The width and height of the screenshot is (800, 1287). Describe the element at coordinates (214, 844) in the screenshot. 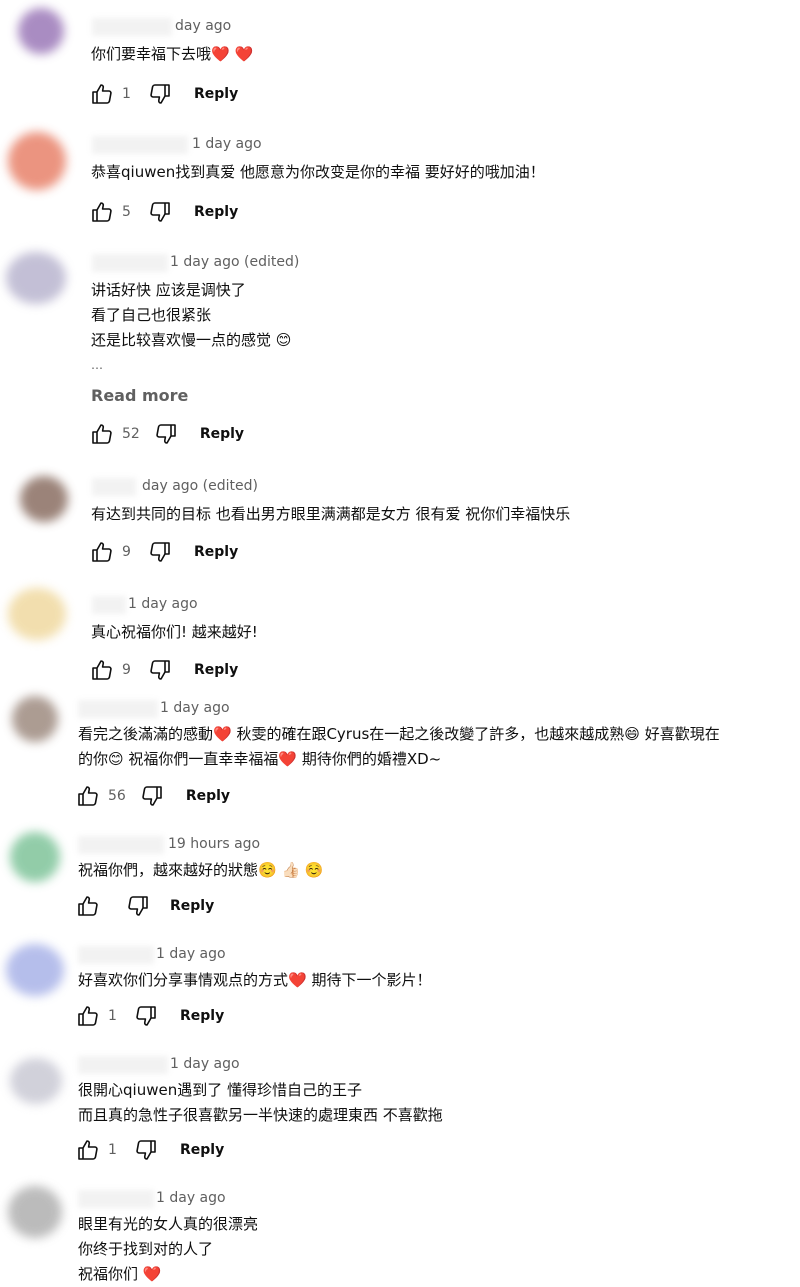

I see `comment-timestamp: 19 hours ago` at that location.